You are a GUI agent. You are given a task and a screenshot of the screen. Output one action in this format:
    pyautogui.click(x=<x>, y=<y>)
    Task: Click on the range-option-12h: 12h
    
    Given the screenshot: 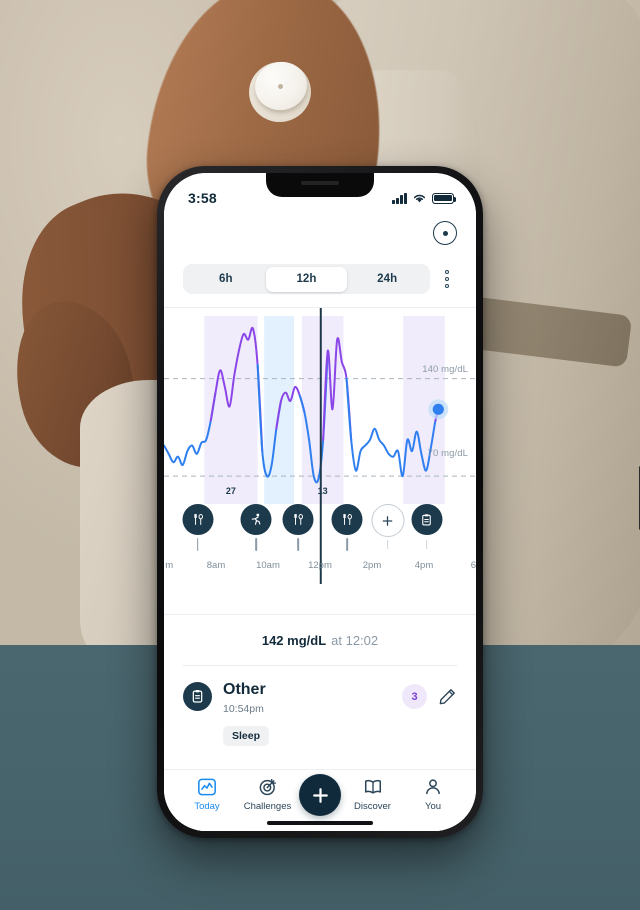 What is the action you would take?
    pyautogui.click(x=306, y=279)
    